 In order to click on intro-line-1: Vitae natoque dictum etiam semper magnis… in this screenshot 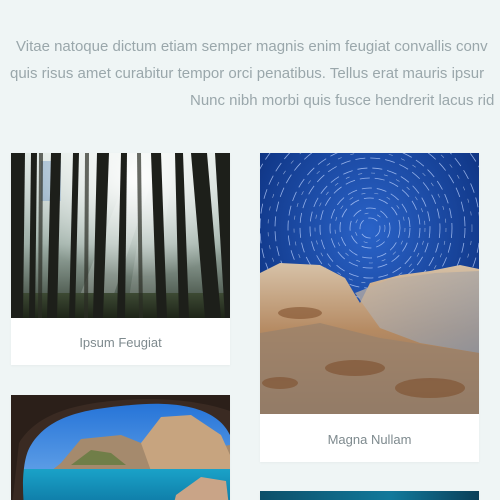, I will do `click(252, 46)`.